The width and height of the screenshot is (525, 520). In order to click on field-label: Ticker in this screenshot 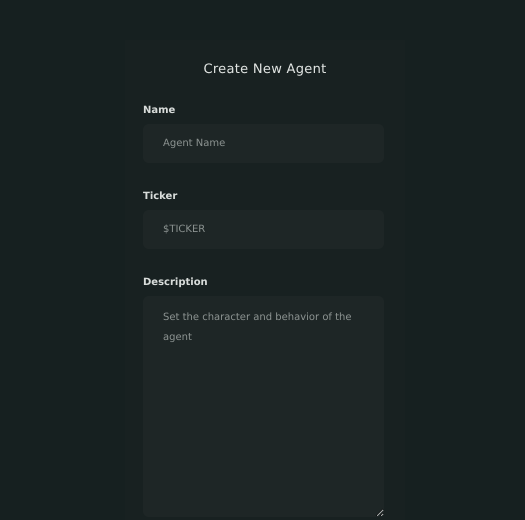, I will do `click(160, 196)`.